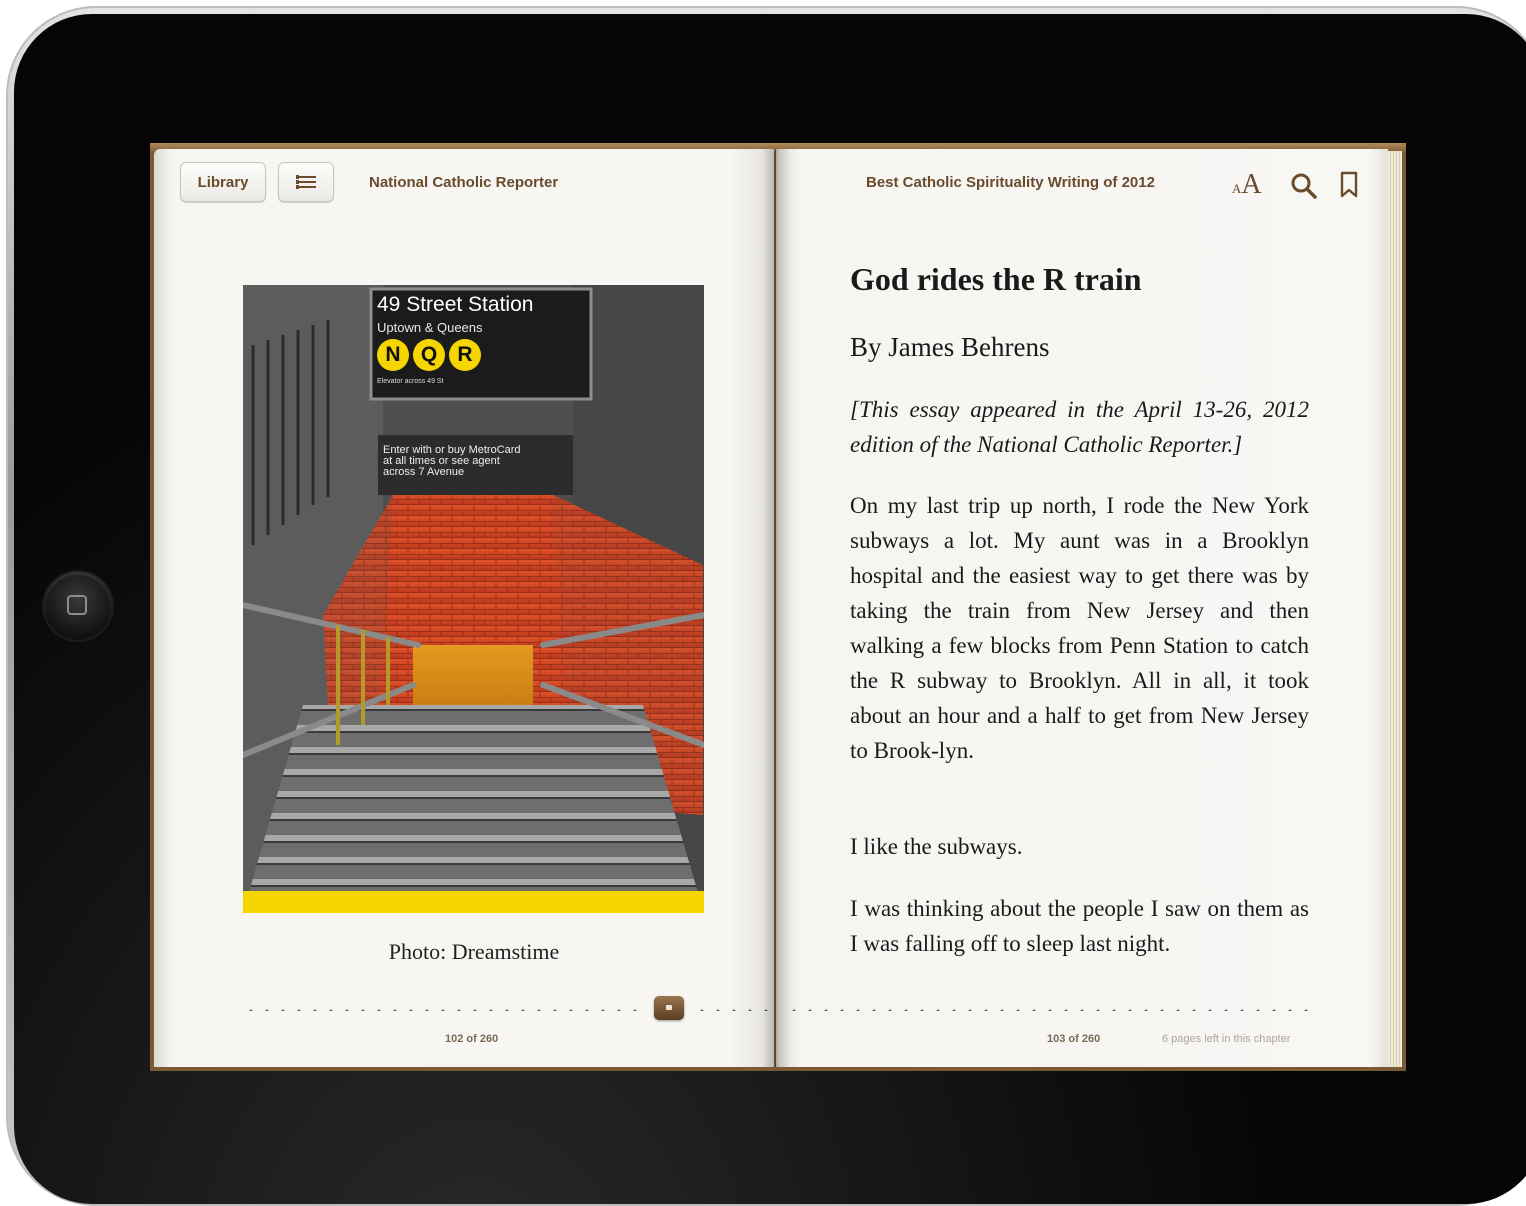 The image size is (1526, 1206). What do you see at coordinates (410, 381) in the screenshot?
I see `station-sign-note: Elevator across 49 St` at bounding box center [410, 381].